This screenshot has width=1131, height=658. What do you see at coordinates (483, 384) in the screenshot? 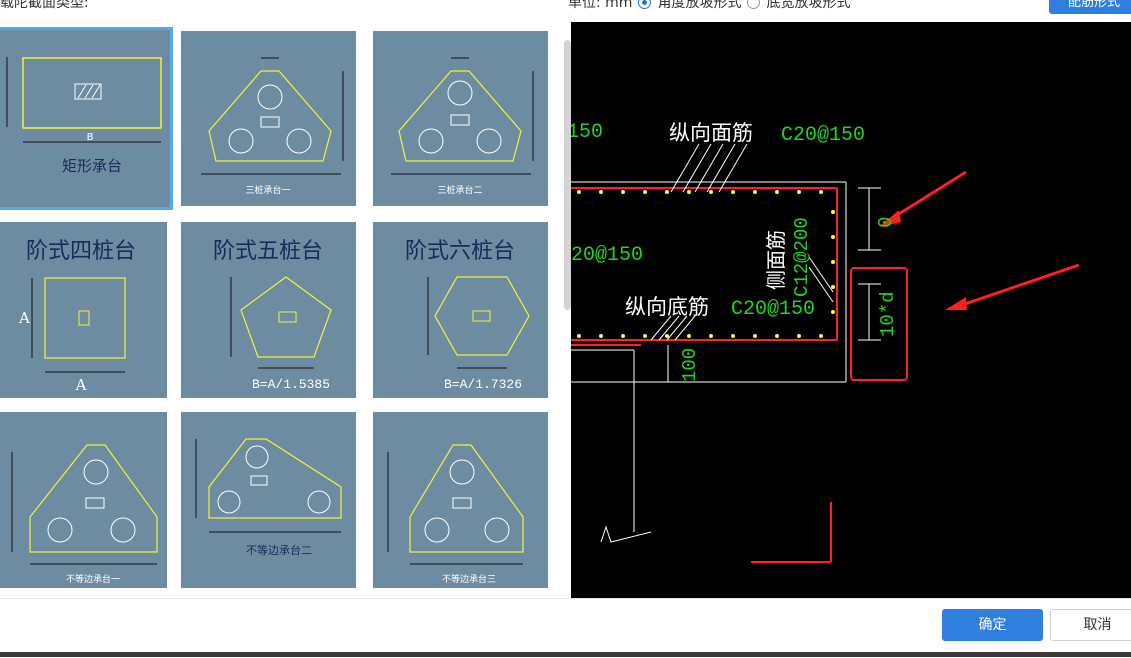
I see `formula-label: B=A/1.7326` at bounding box center [483, 384].